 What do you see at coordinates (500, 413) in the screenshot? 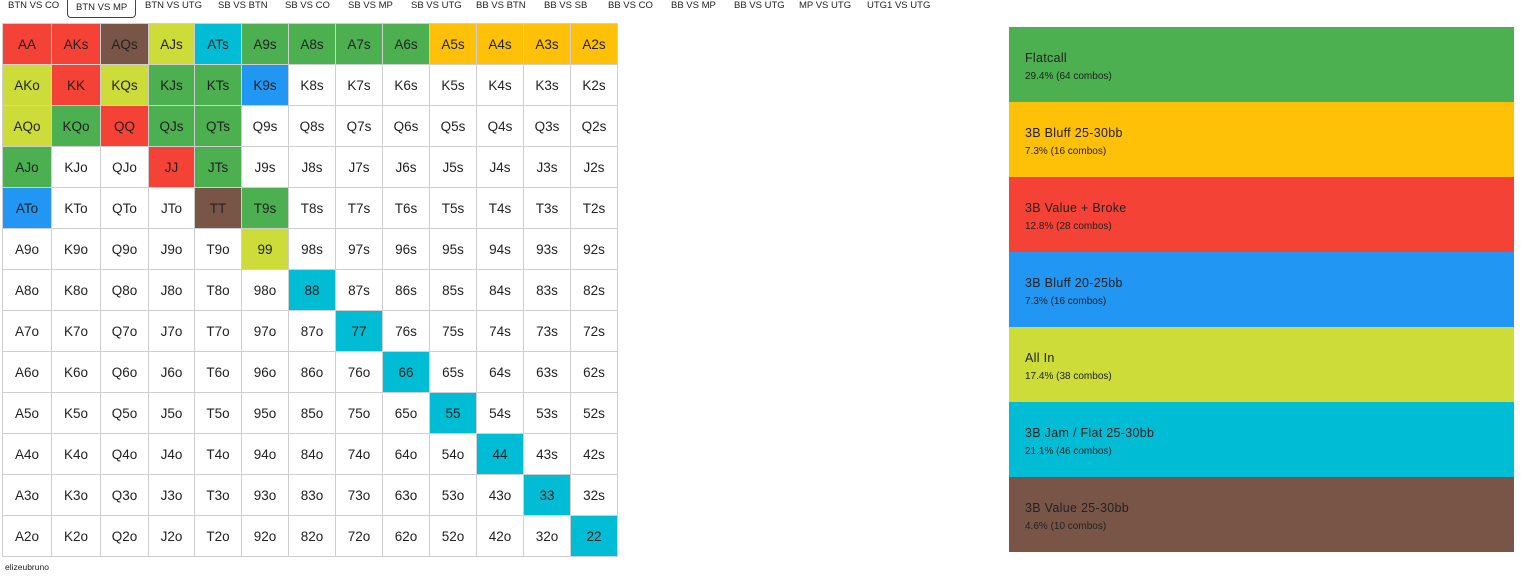
I see `hand-cell-54s: 54s` at bounding box center [500, 413].